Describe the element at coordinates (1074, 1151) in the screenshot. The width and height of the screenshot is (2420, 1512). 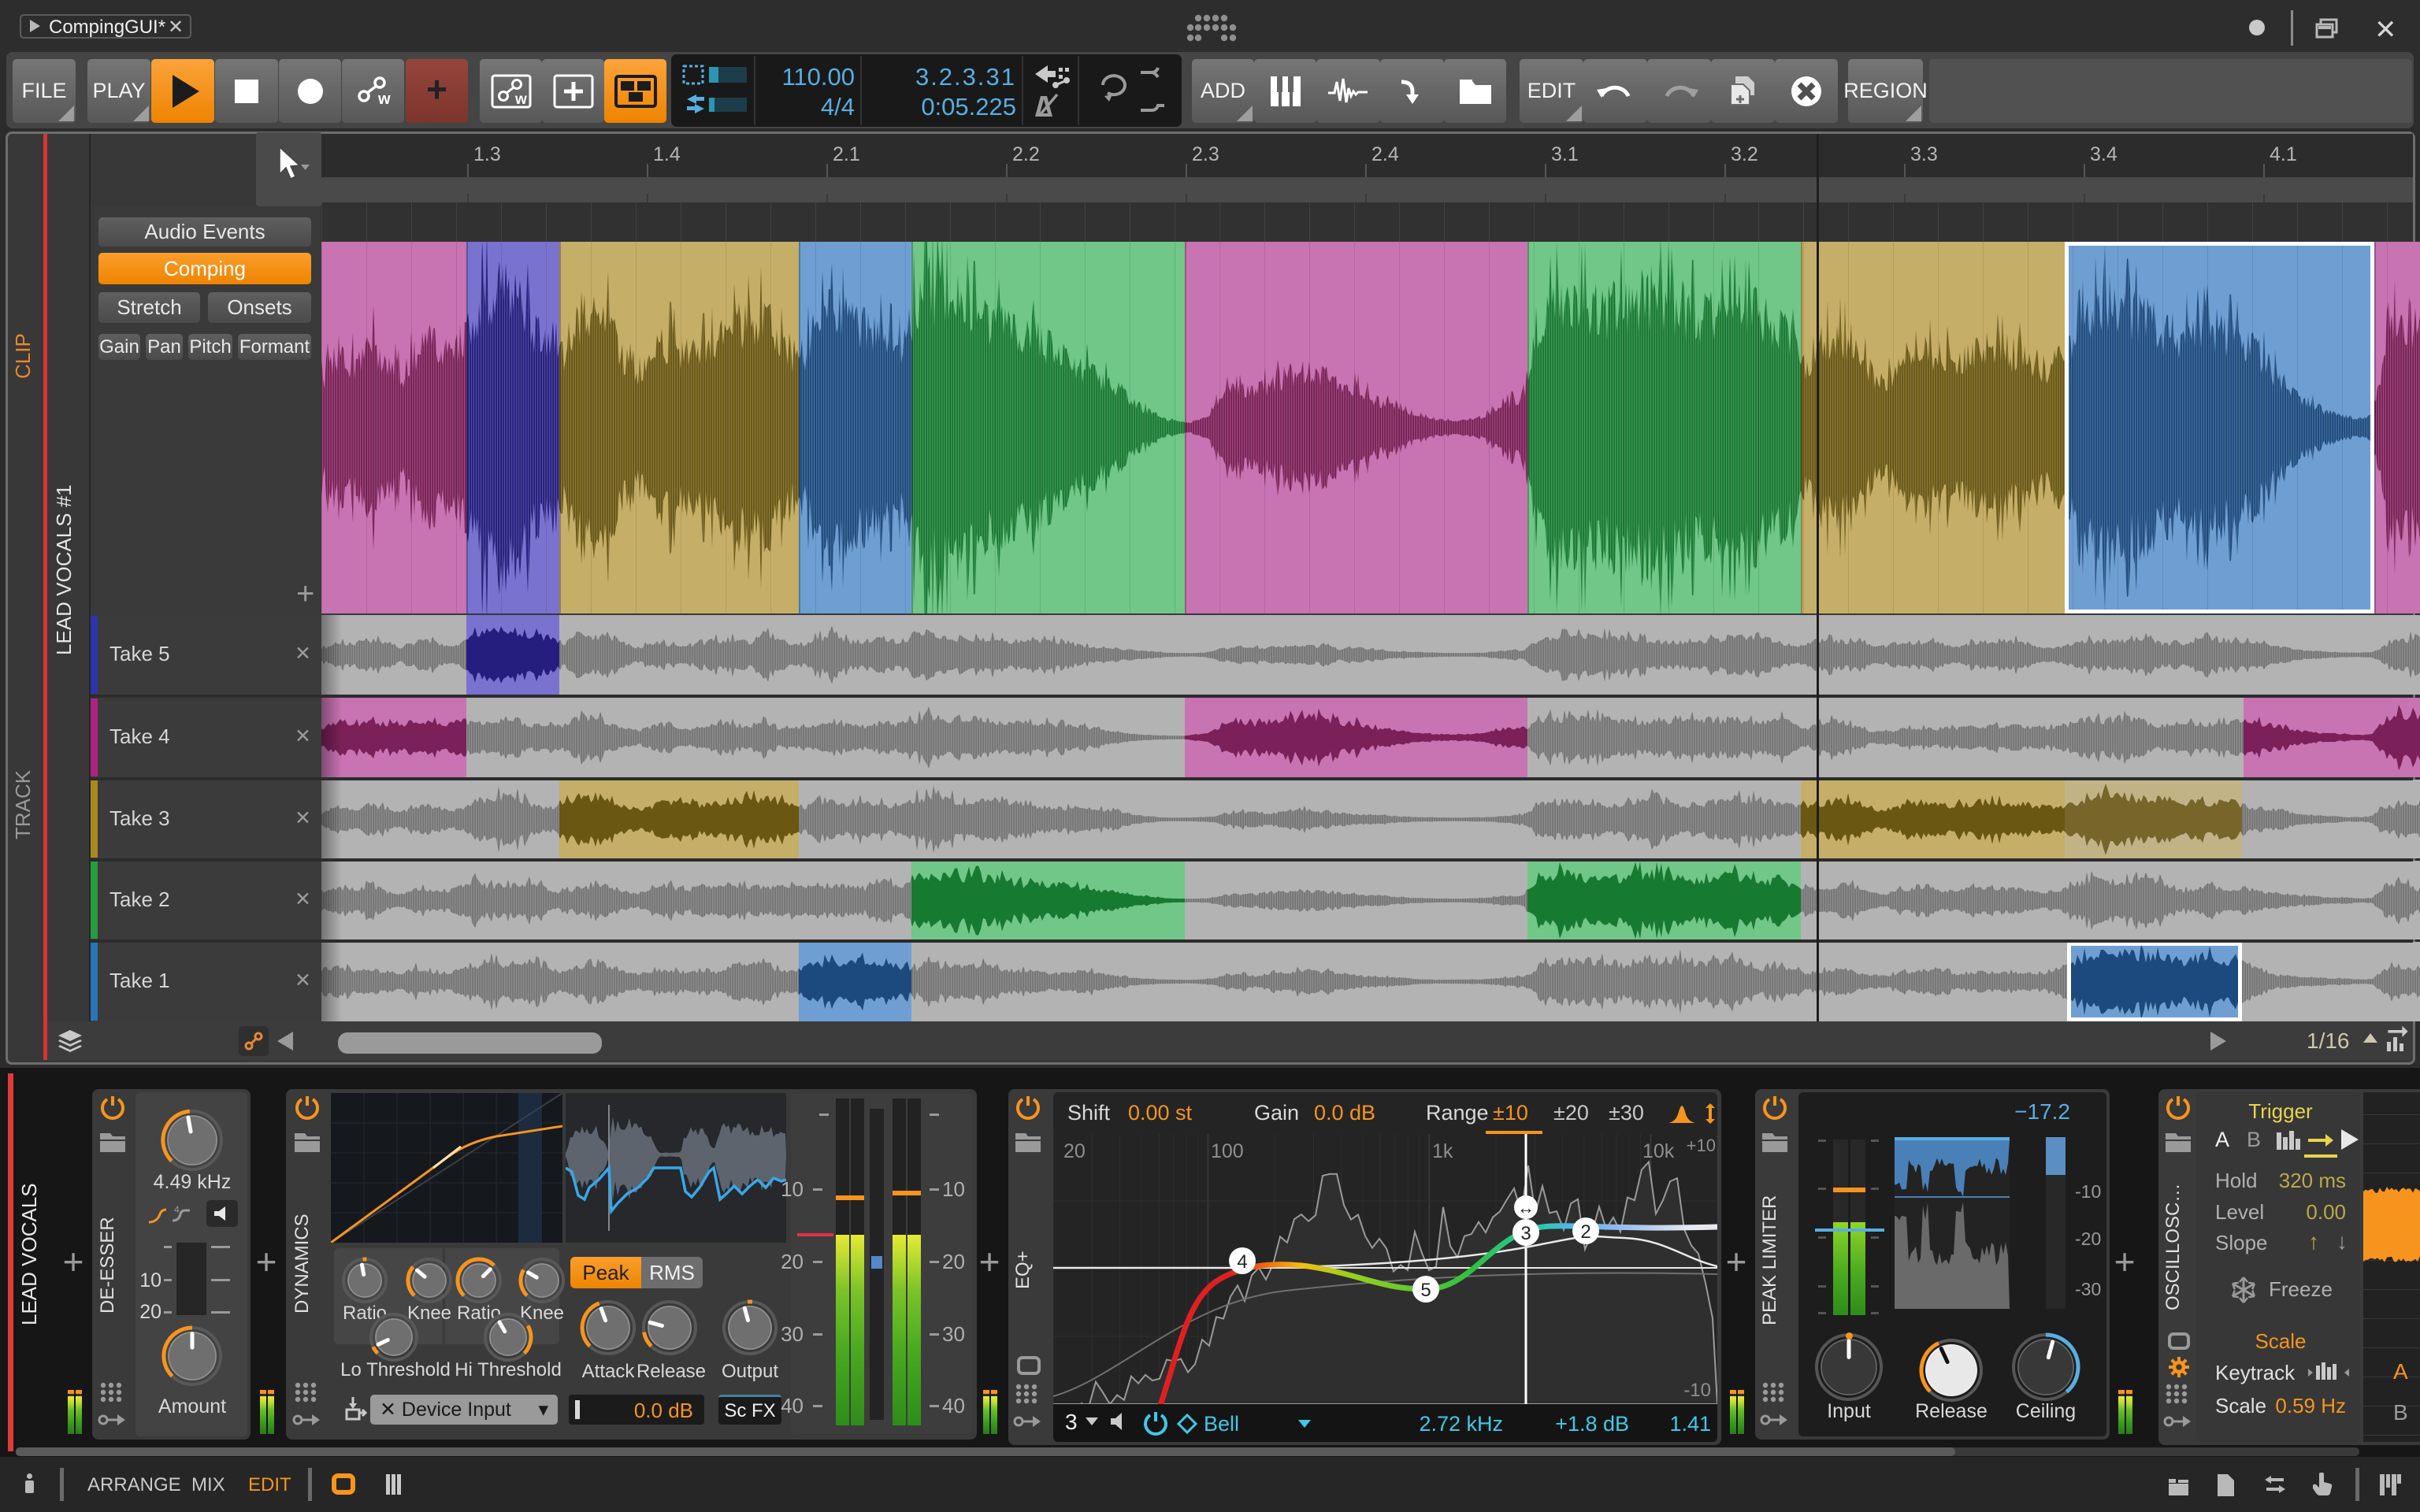
I see `svg-text: 20` at that location.